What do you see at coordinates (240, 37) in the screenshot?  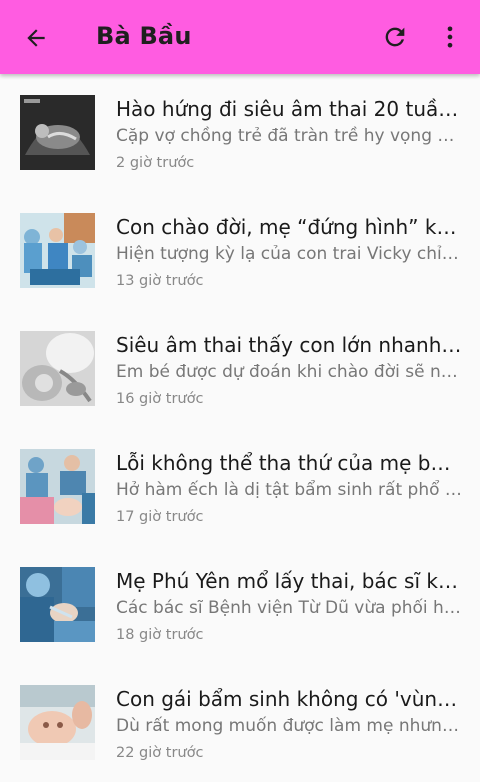 I see `app-bar: Bà Bầu` at bounding box center [240, 37].